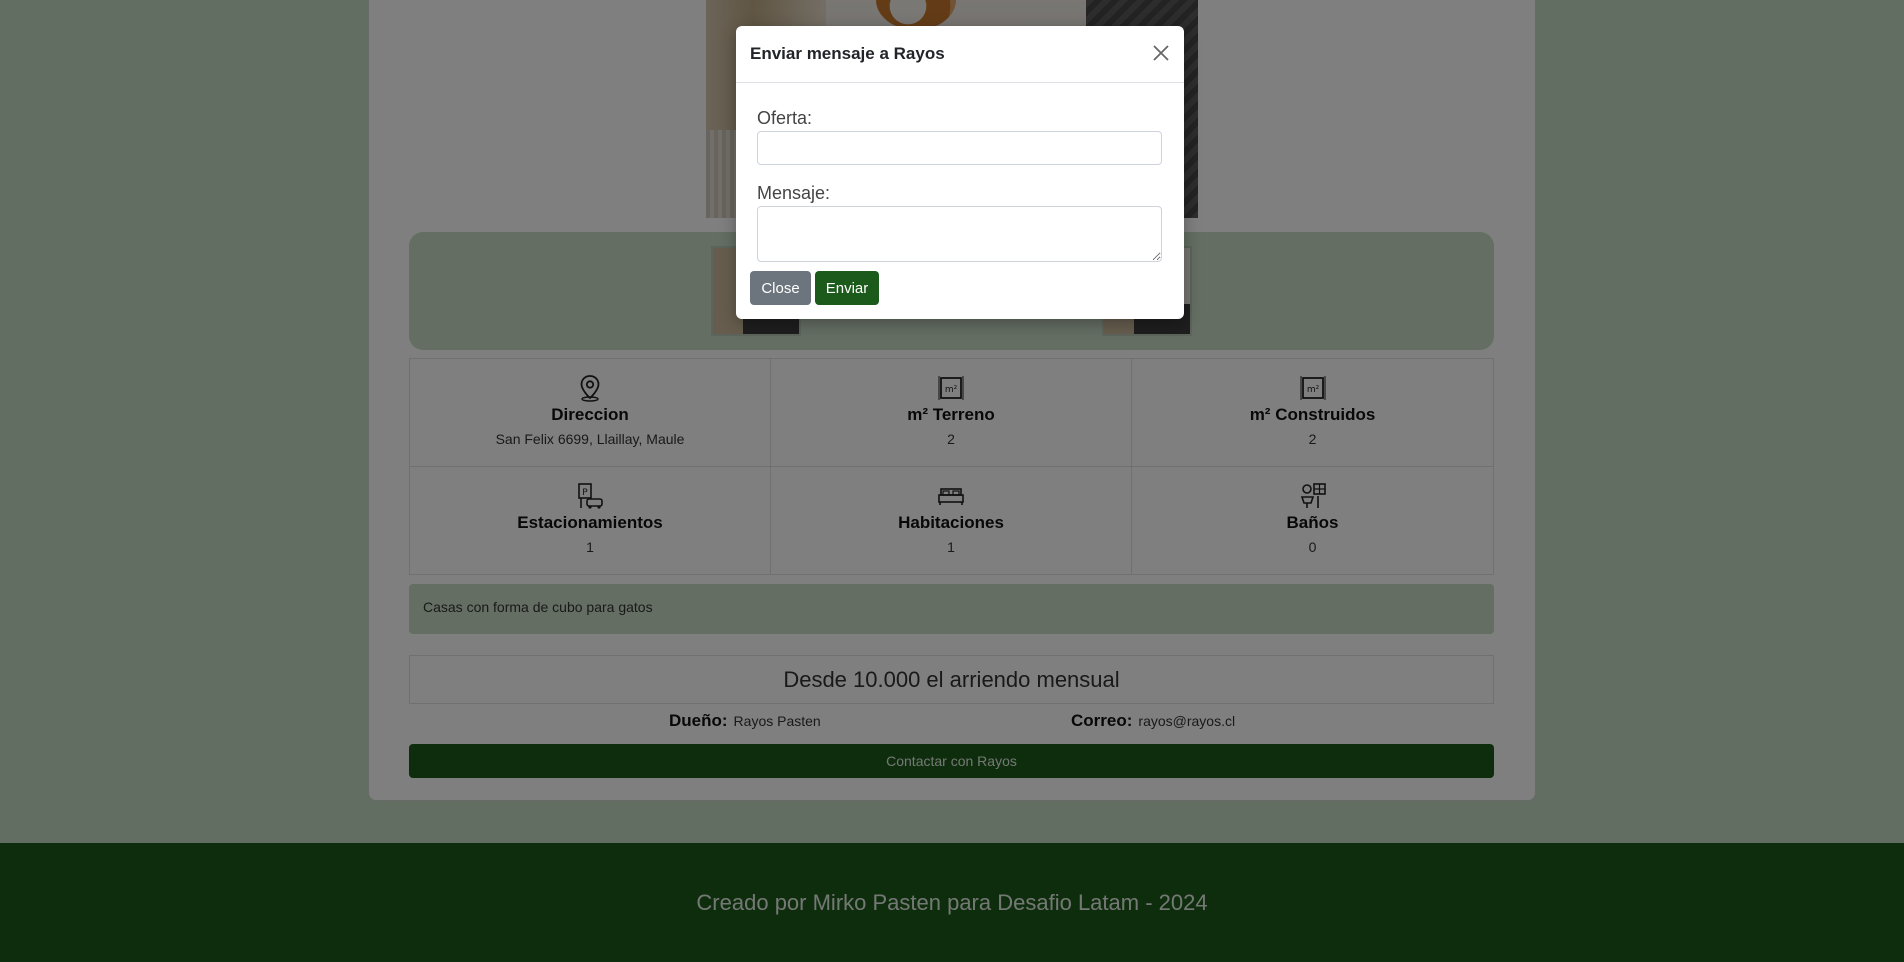 This screenshot has width=1904, height=962. Describe the element at coordinates (959, 148) in the screenshot. I see `oferta-input` at that location.